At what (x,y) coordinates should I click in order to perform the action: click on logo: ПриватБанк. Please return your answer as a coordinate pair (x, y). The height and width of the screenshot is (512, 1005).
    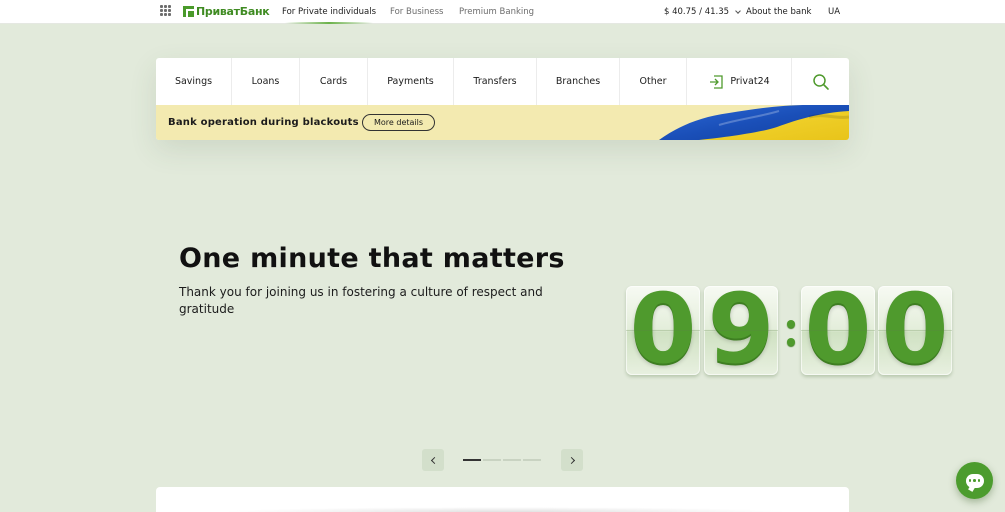
    Looking at the image, I should click on (226, 11).